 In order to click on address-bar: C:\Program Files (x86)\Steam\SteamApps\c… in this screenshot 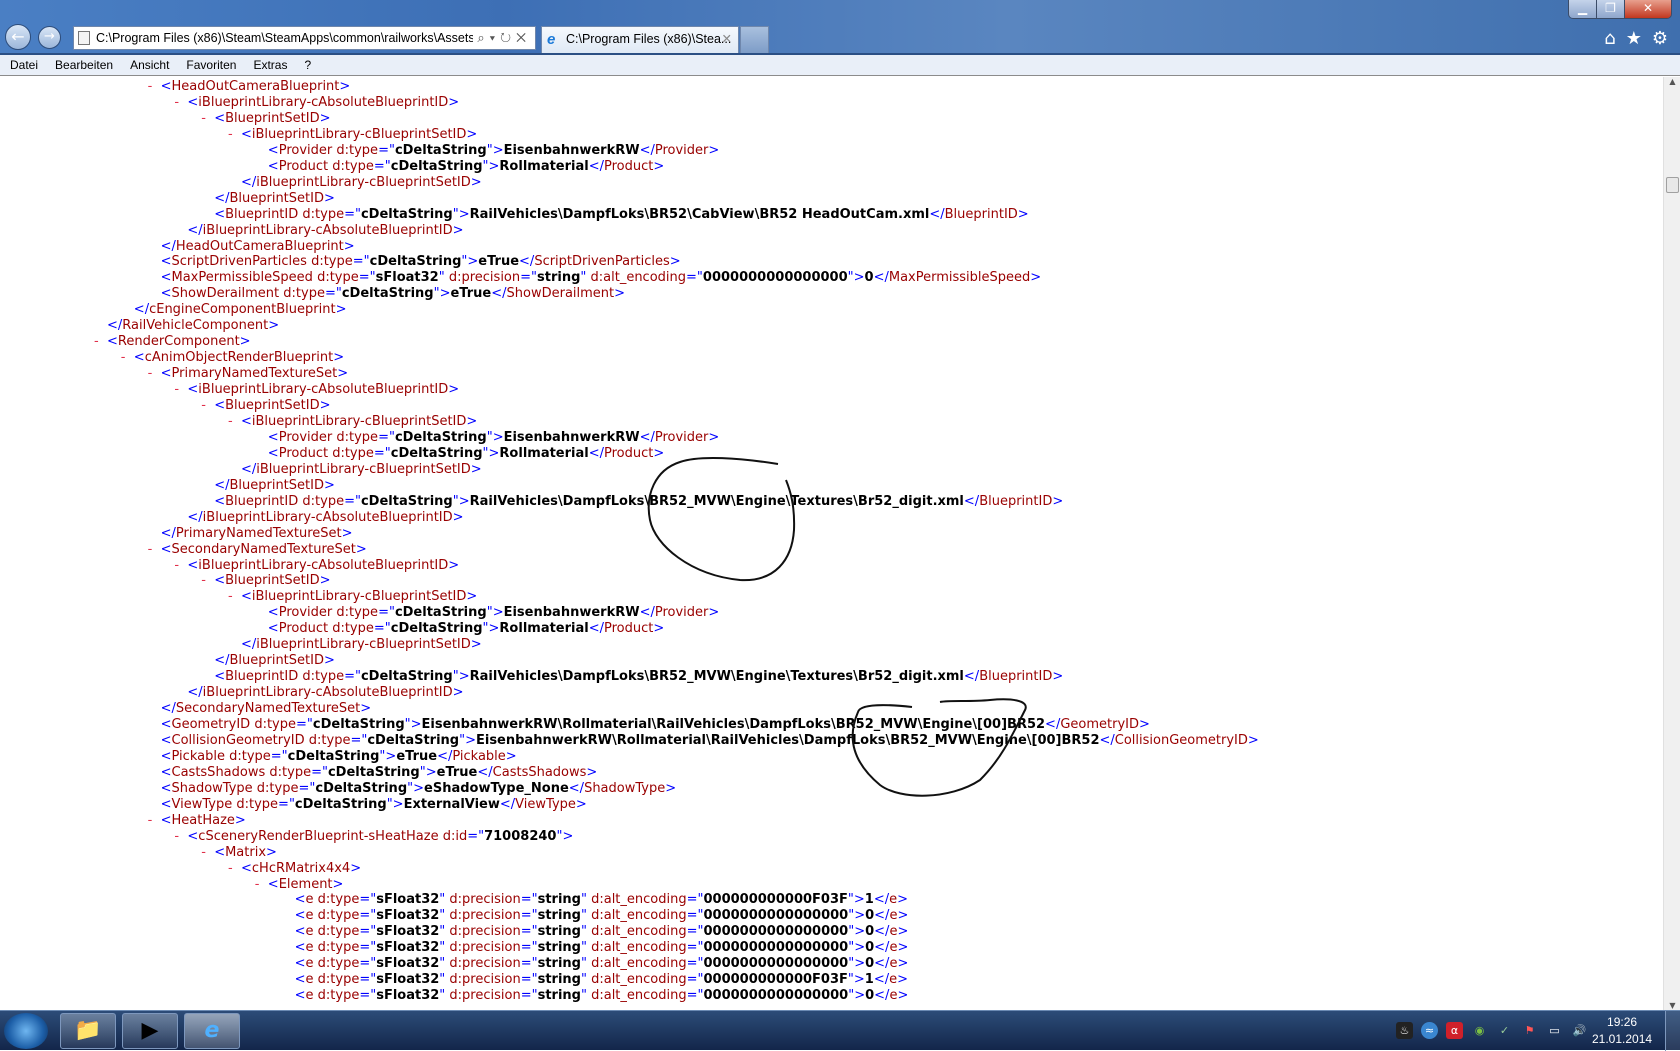, I will do `click(304, 38)`.